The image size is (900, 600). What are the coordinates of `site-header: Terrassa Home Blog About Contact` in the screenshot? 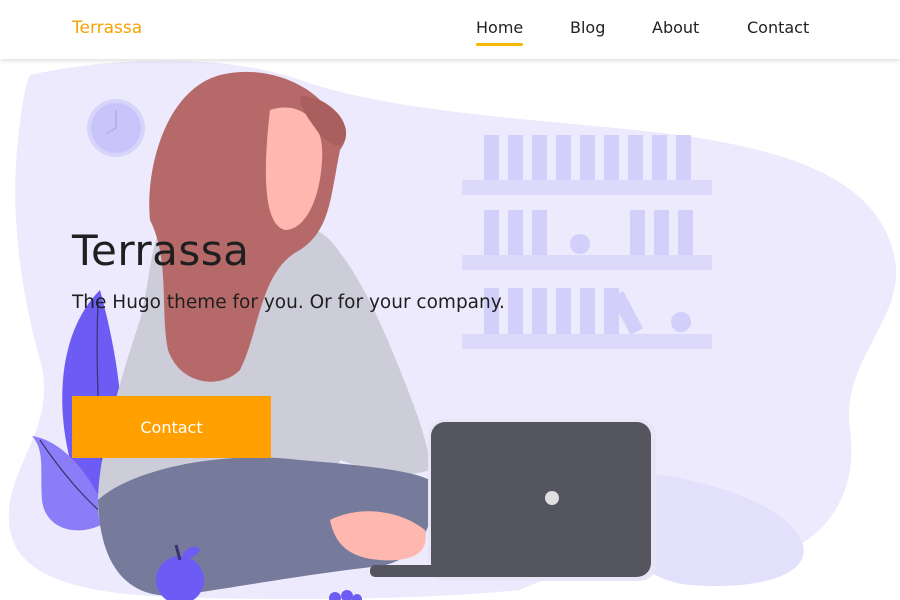 It's located at (450, 29).